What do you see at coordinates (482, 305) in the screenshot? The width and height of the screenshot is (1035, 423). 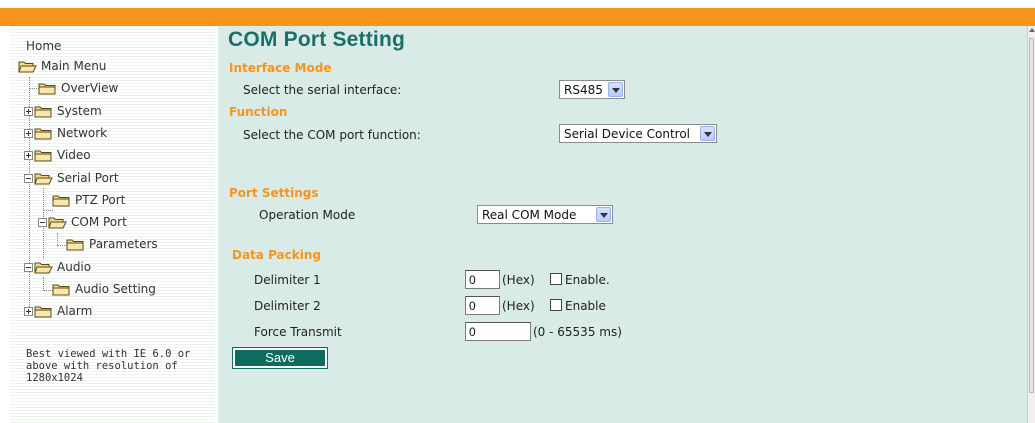 I see `delimiter-2-input` at bounding box center [482, 305].